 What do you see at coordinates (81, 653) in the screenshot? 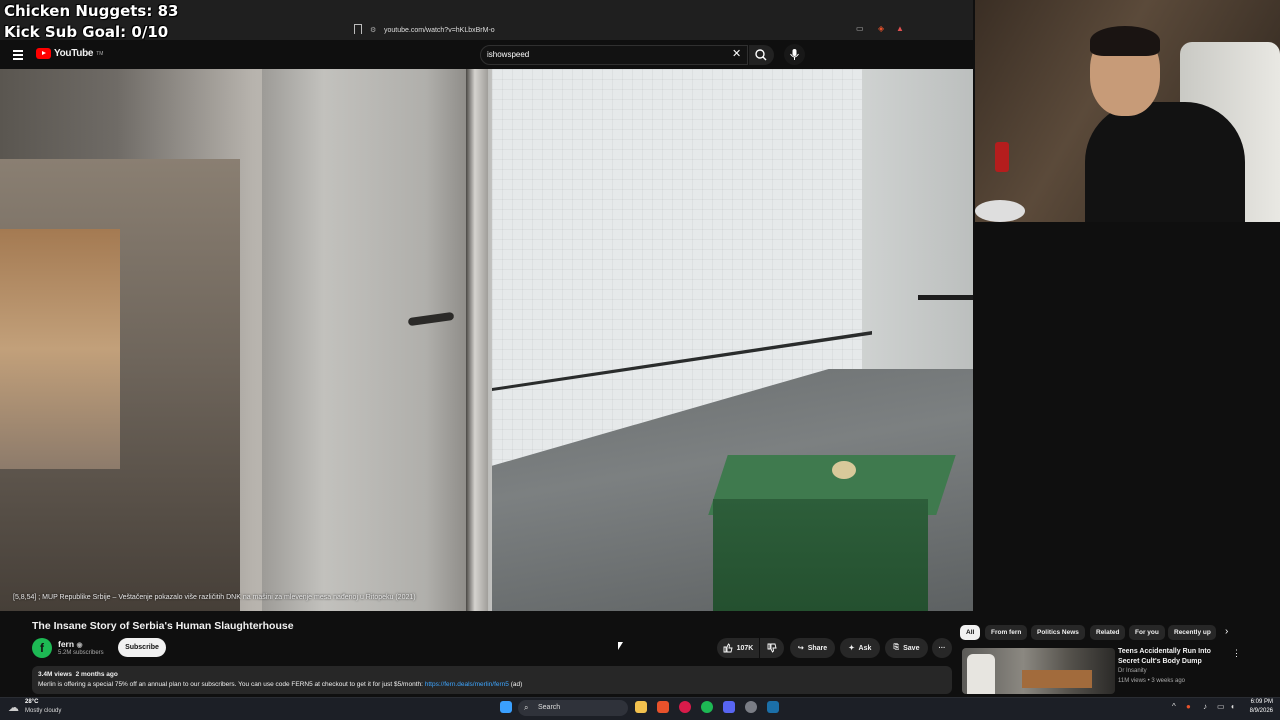
I see `subscriber-count: 5.2M subscribers` at bounding box center [81, 653].